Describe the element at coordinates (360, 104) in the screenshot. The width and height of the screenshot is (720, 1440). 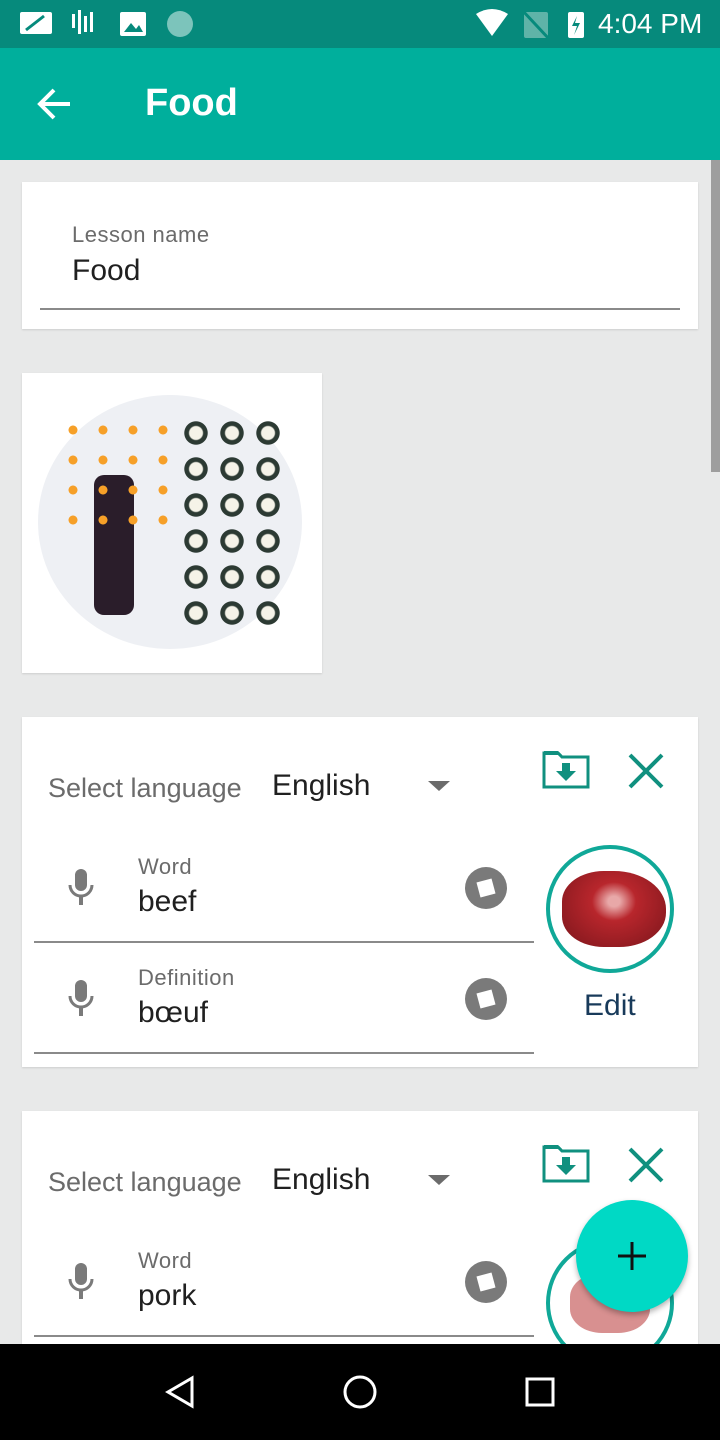
I see `app-bar: Food` at that location.